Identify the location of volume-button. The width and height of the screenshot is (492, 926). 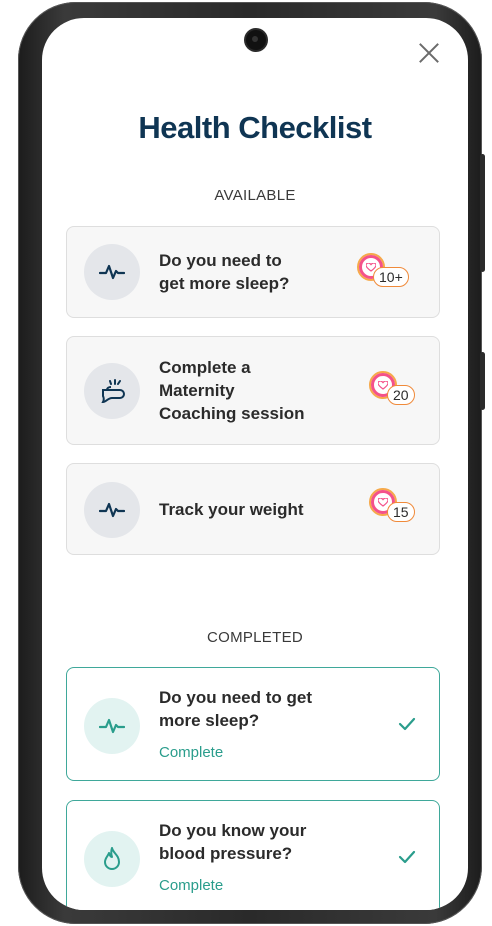
(482, 213).